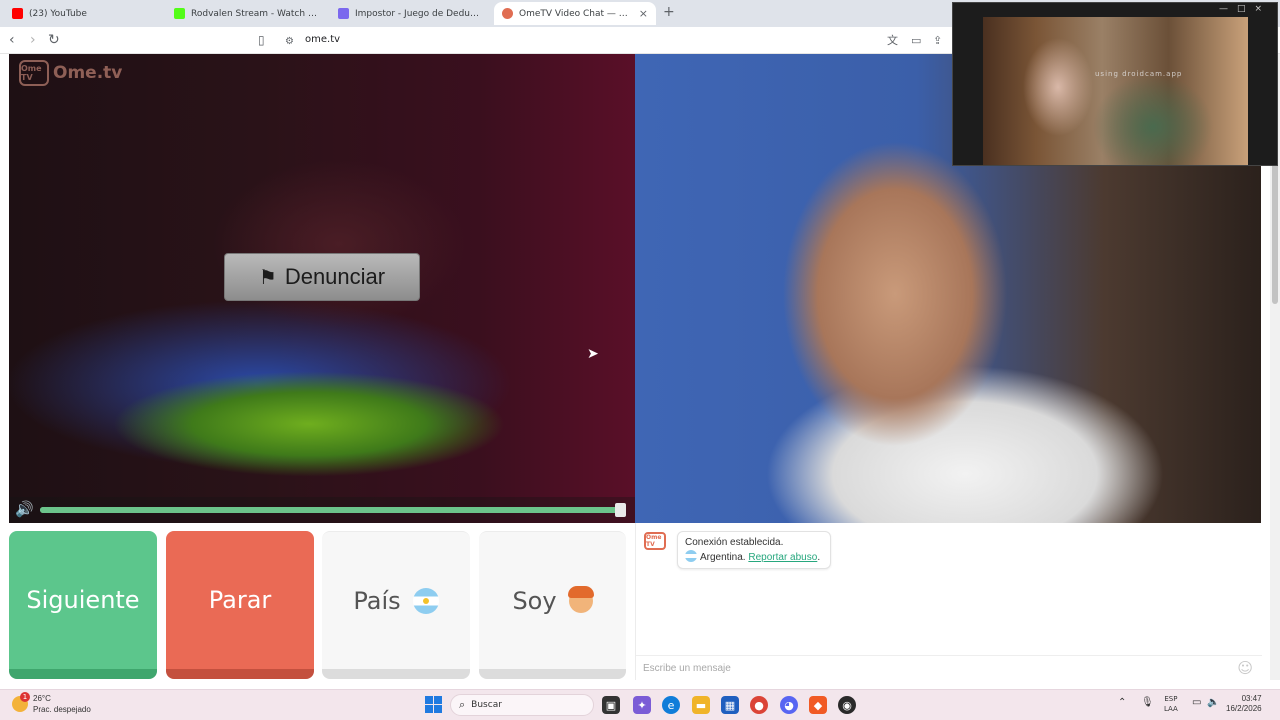 The height and width of the screenshot is (720, 1280). What do you see at coordinates (42, 698) in the screenshot?
I see `weather-temp: 26°C` at bounding box center [42, 698].